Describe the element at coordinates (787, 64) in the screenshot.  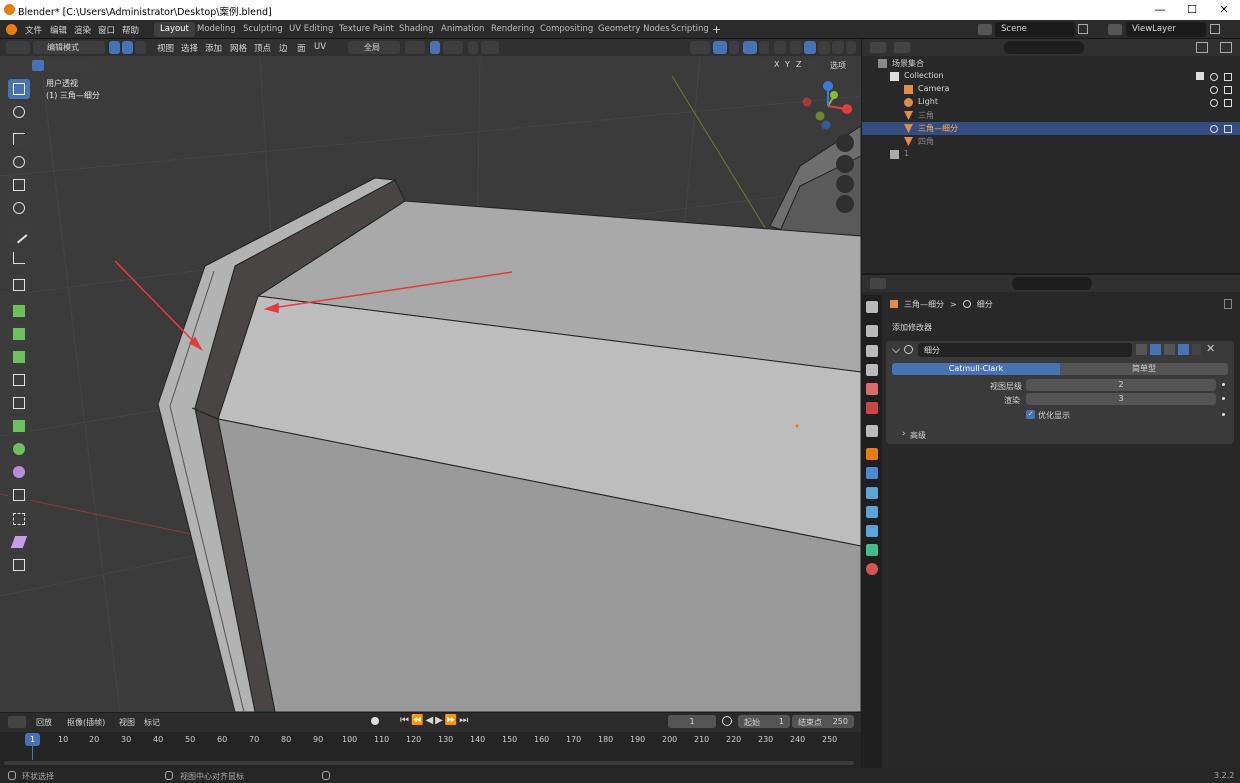
I see `axis-y-toggle: Y` at that location.